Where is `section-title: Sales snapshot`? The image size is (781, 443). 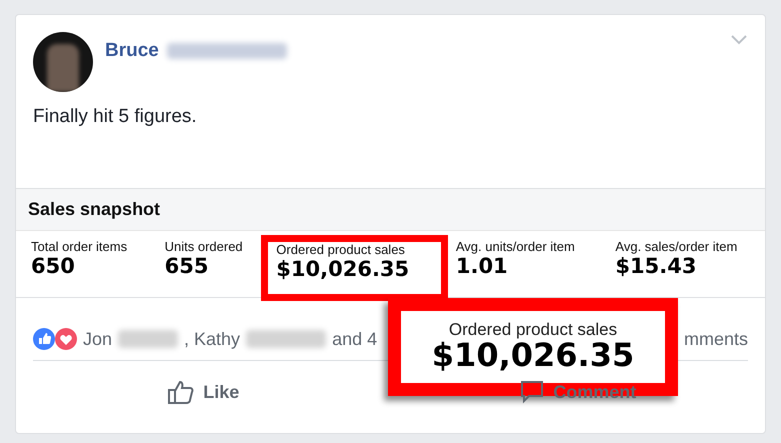
section-title: Sales snapshot is located at coordinates (390, 210).